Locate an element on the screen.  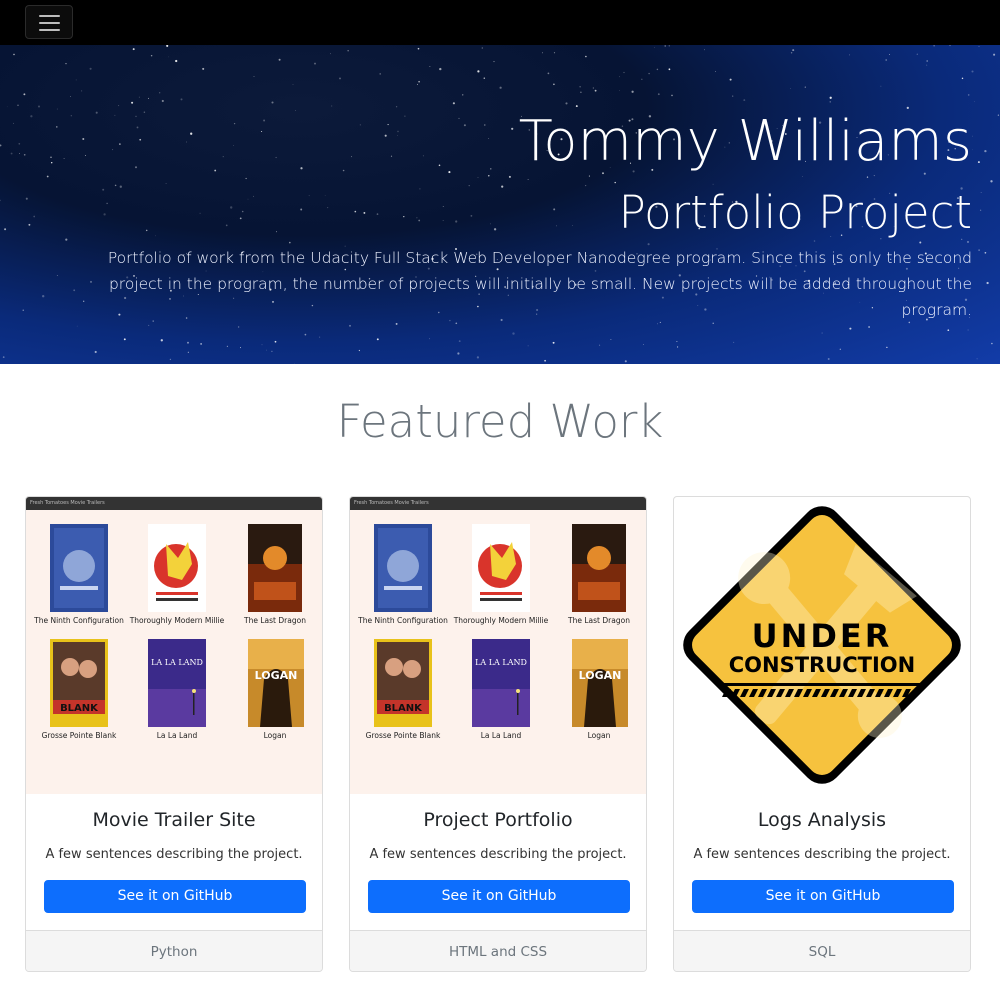
card-footer-tech: HTML and CSS is located at coordinates (498, 950).